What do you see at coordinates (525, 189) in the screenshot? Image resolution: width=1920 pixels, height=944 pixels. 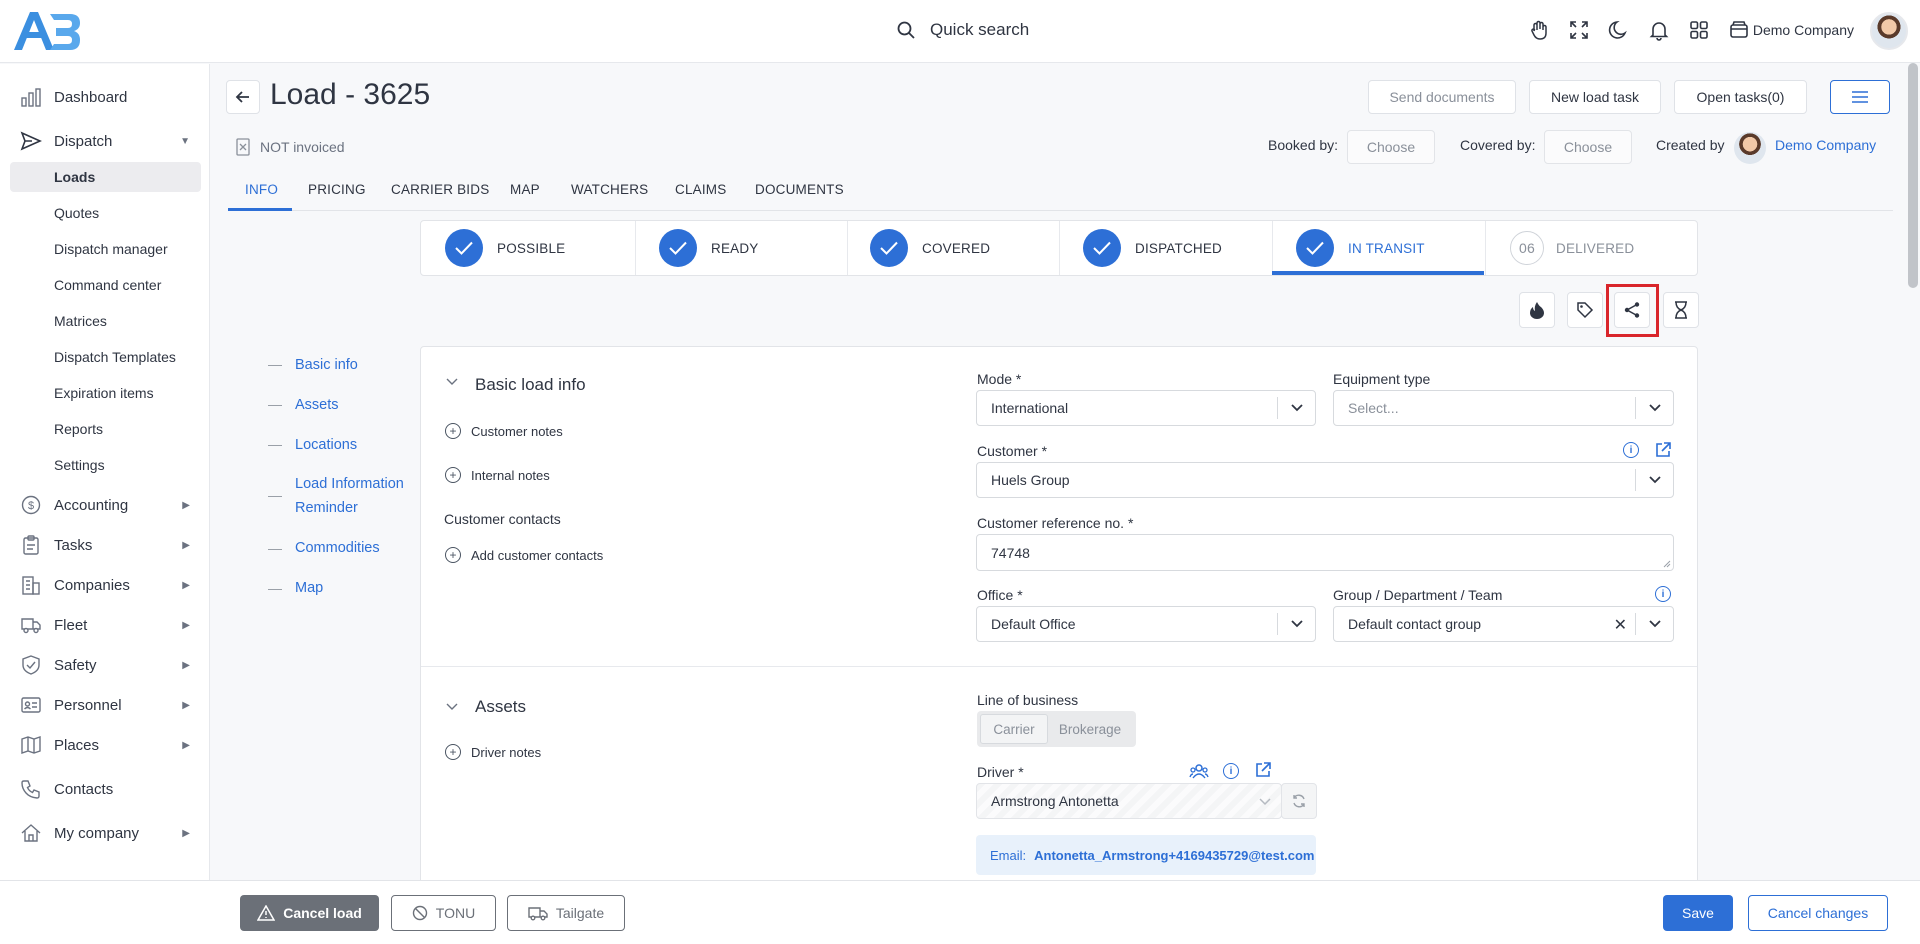 I see `tab-map: MAP` at bounding box center [525, 189].